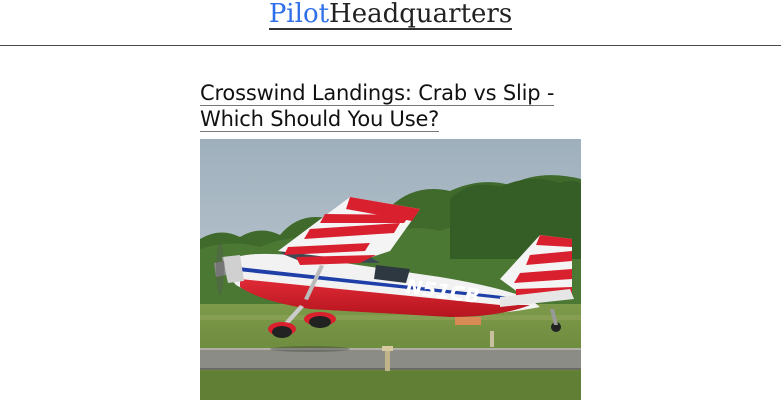  Describe the element at coordinates (377, 93) in the screenshot. I see `article-title-line-1: Crosswind Landings: Crab vs Slip -` at that location.